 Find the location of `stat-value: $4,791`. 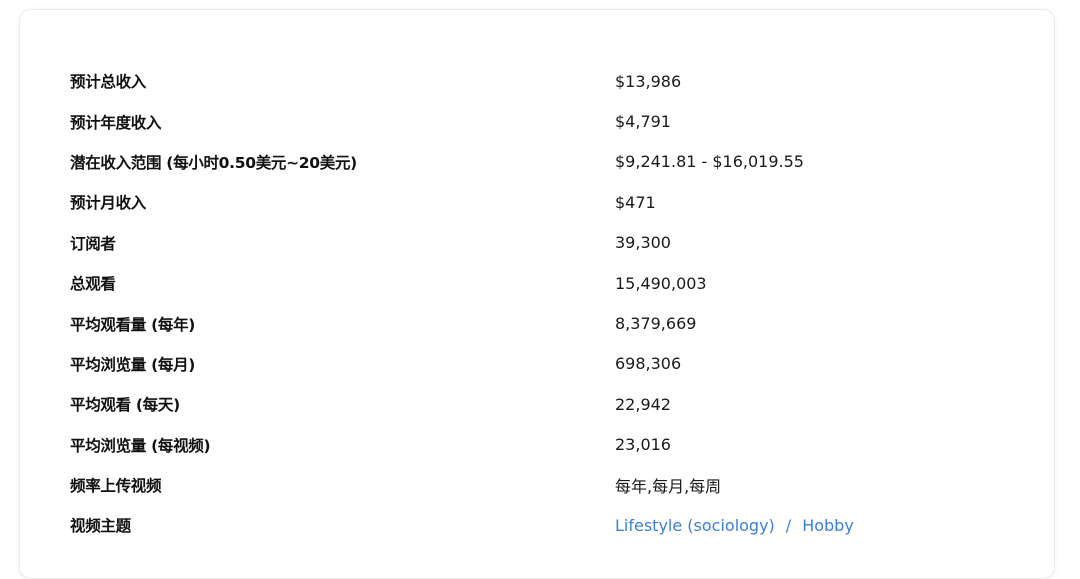

stat-value: $4,791 is located at coordinates (643, 122).